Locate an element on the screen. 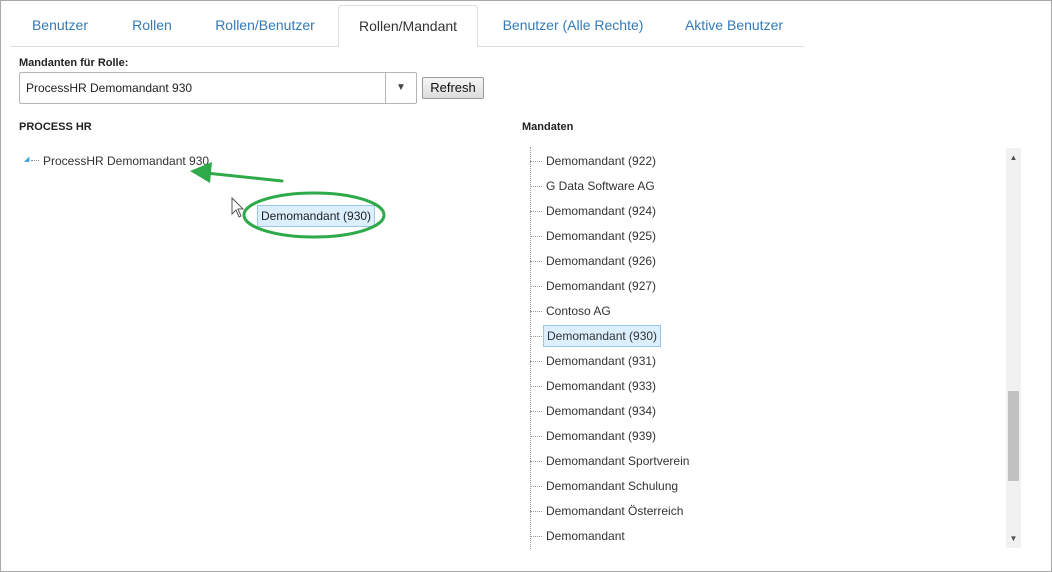  list-item: Demomandant (939) is located at coordinates (750, 436).